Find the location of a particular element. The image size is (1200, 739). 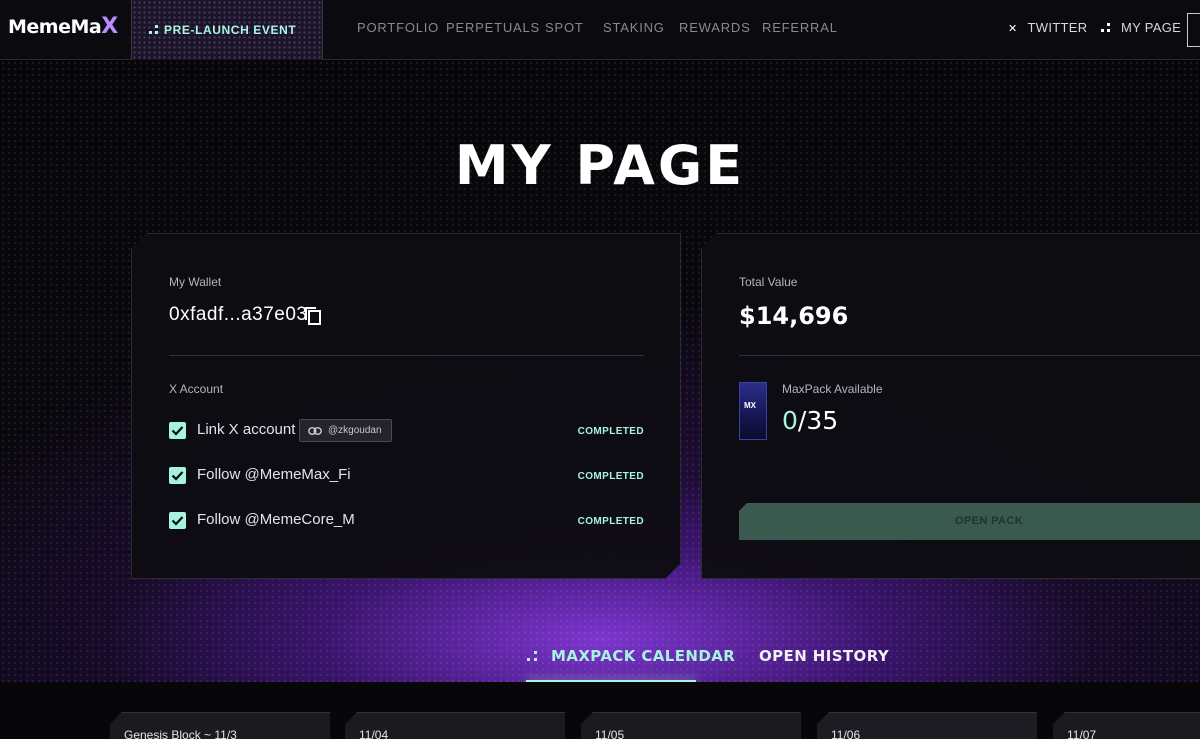

twitter-link: ✕ TWITTER is located at coordinates (1047, 27).